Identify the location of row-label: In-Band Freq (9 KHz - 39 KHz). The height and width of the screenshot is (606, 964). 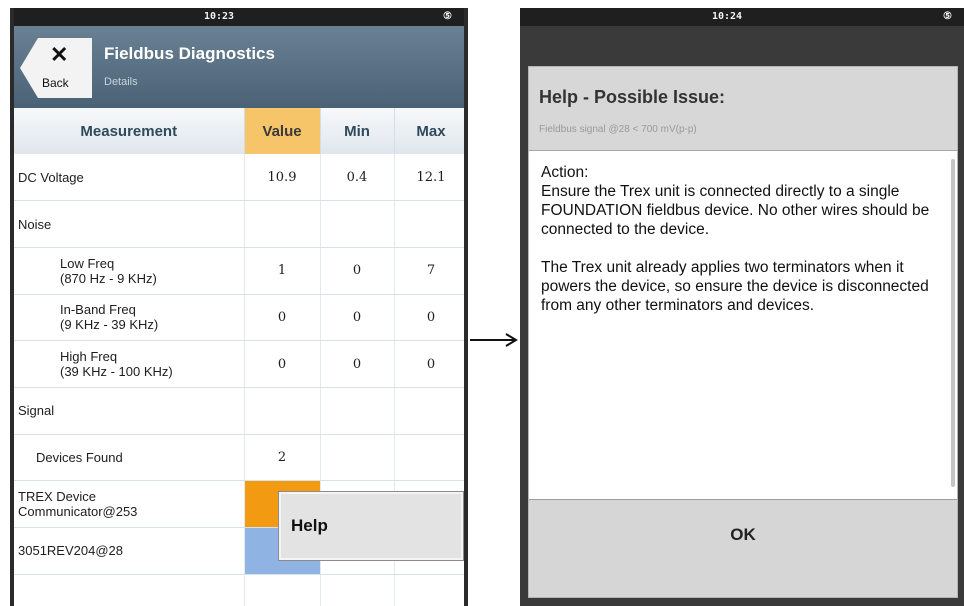
(129, 318).